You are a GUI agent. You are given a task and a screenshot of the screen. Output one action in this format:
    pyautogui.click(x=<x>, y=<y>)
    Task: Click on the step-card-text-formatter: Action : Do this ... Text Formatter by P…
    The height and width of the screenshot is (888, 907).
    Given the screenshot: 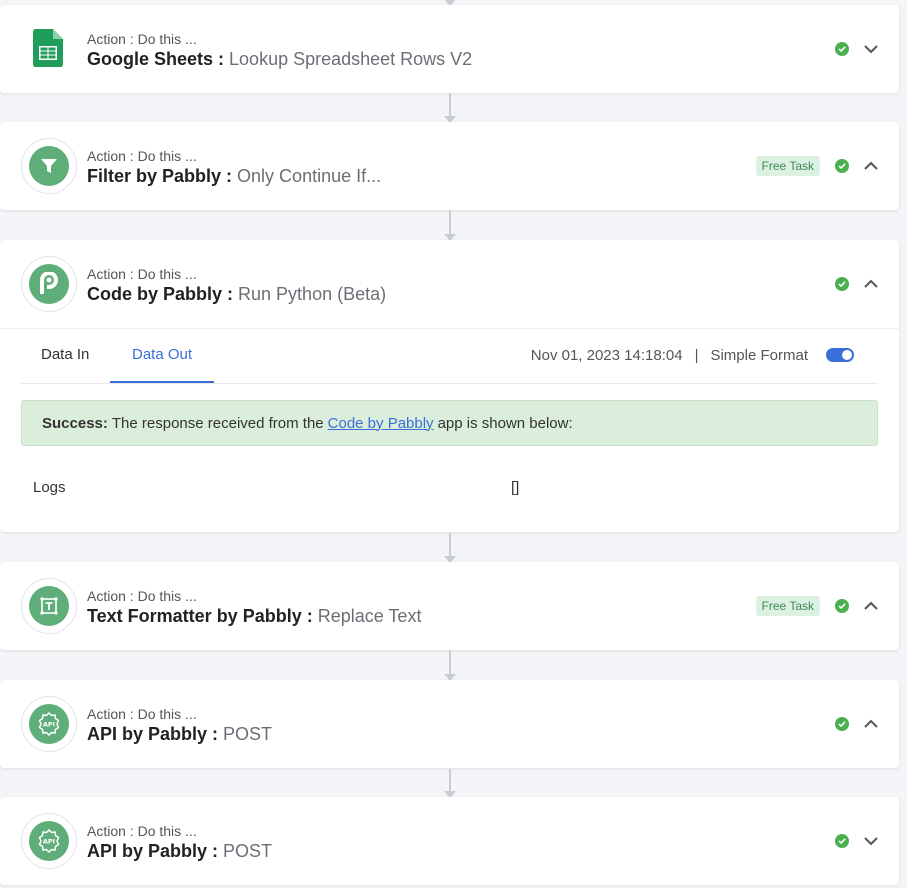 What is the action you would take?
    pyautogui.click(x=449, y=606)
    